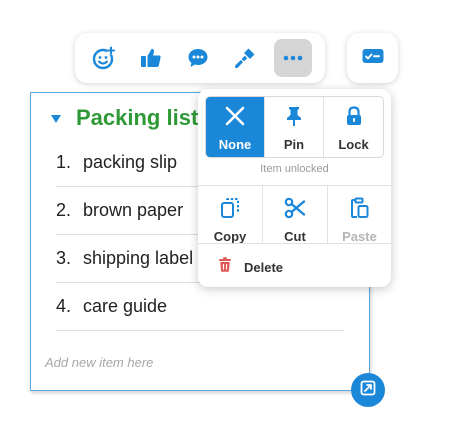 The height and width of the screenshot is (433, 457). What do you see at coordinates (230, 210) in the screenshot?
I see `copy-icon` at bounding box center [230, 210].